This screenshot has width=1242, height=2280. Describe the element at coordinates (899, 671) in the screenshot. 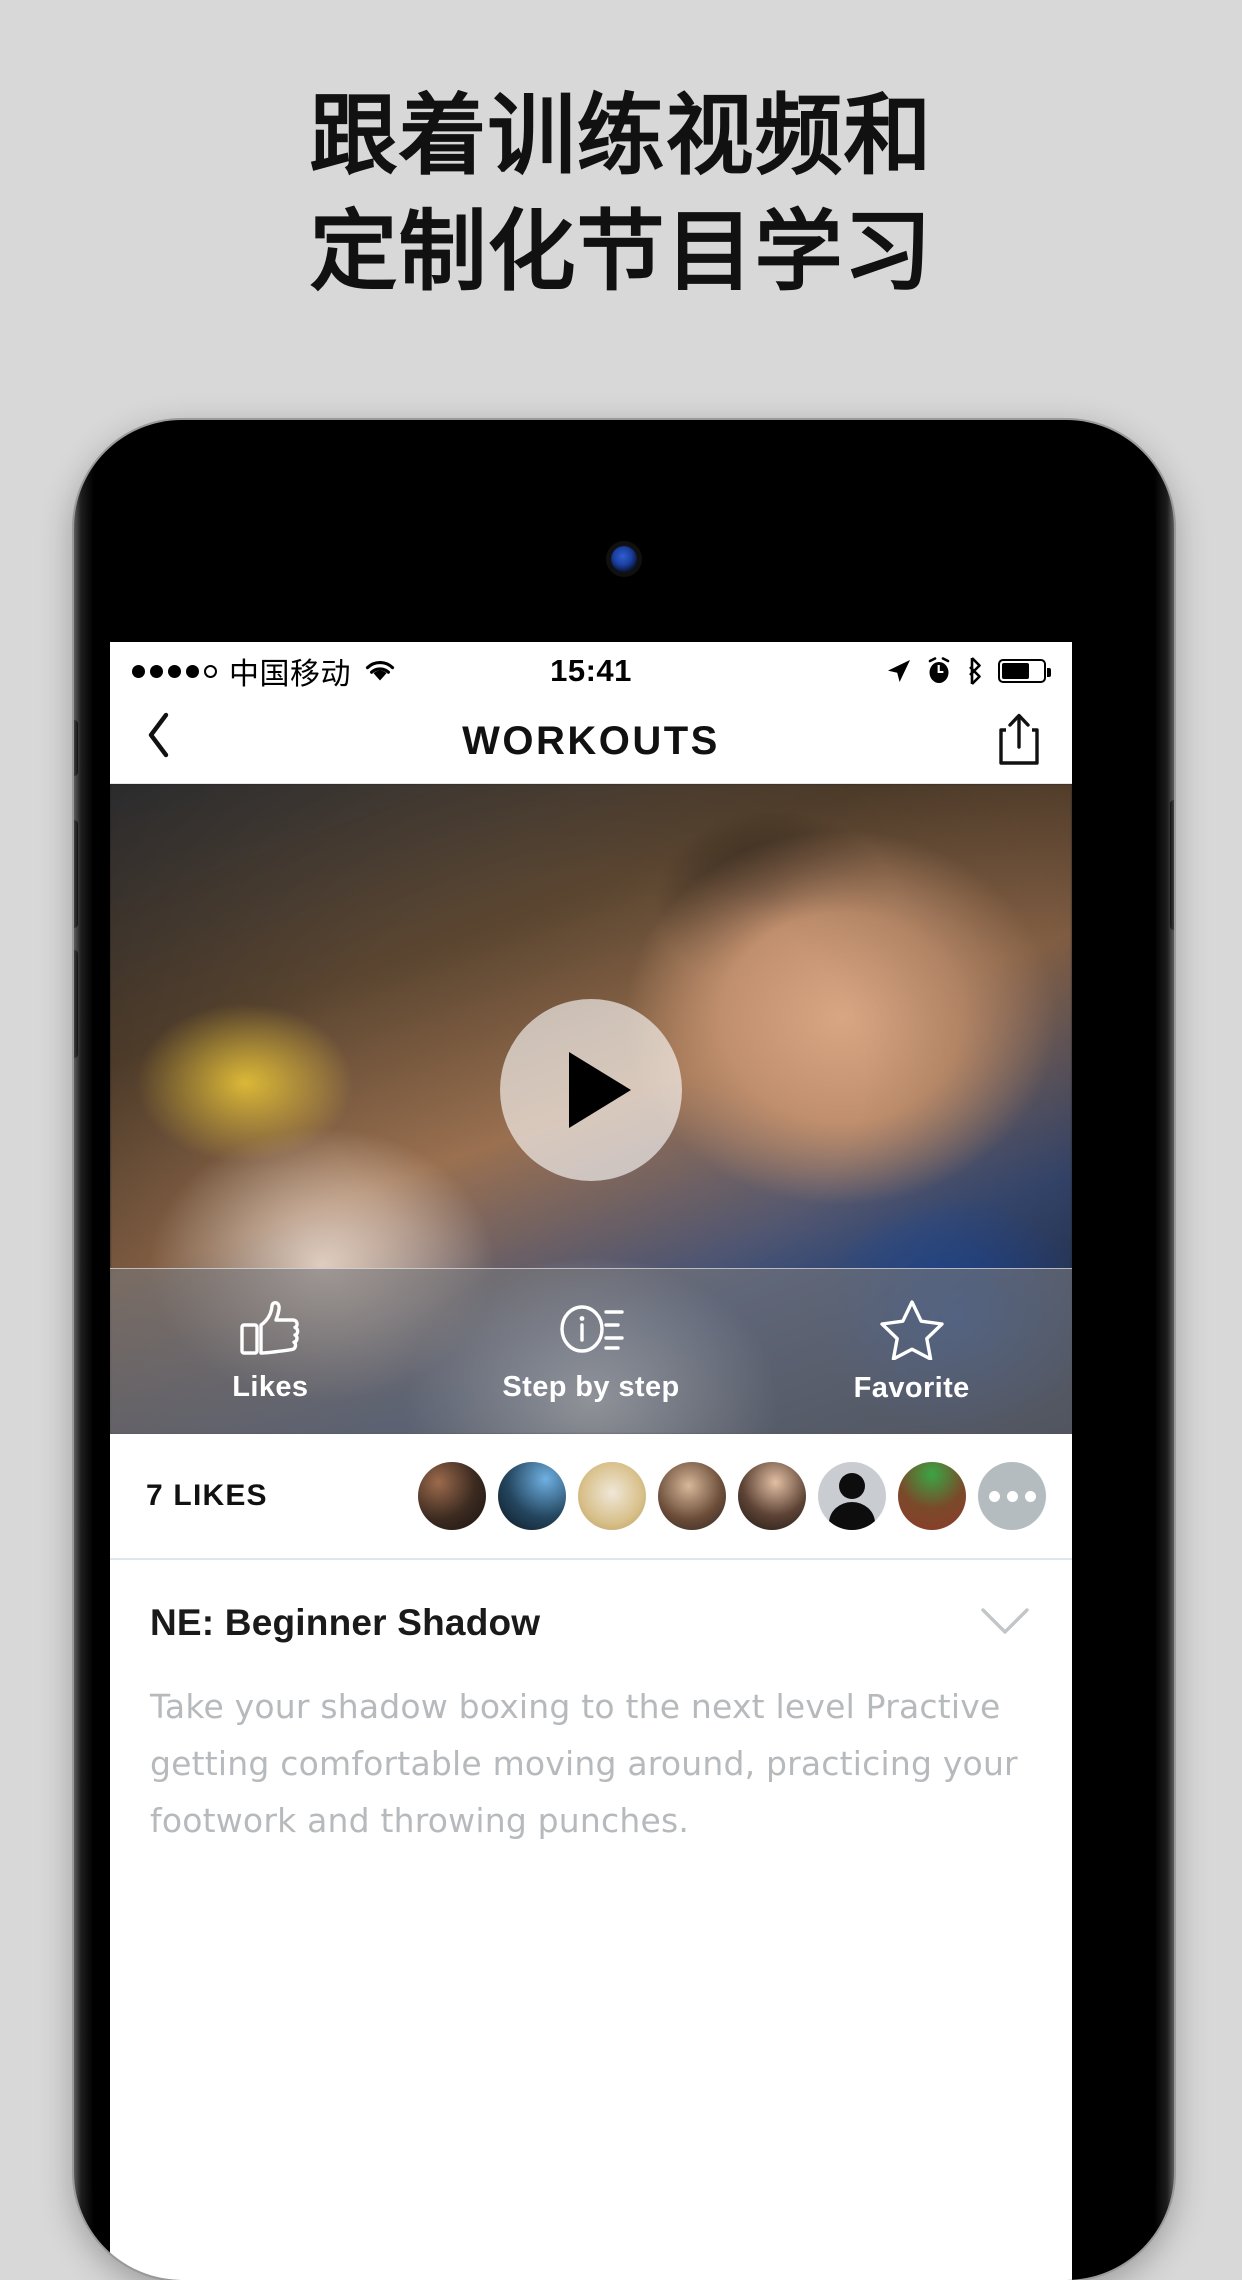

I see `location-arrow-icon` at that location.